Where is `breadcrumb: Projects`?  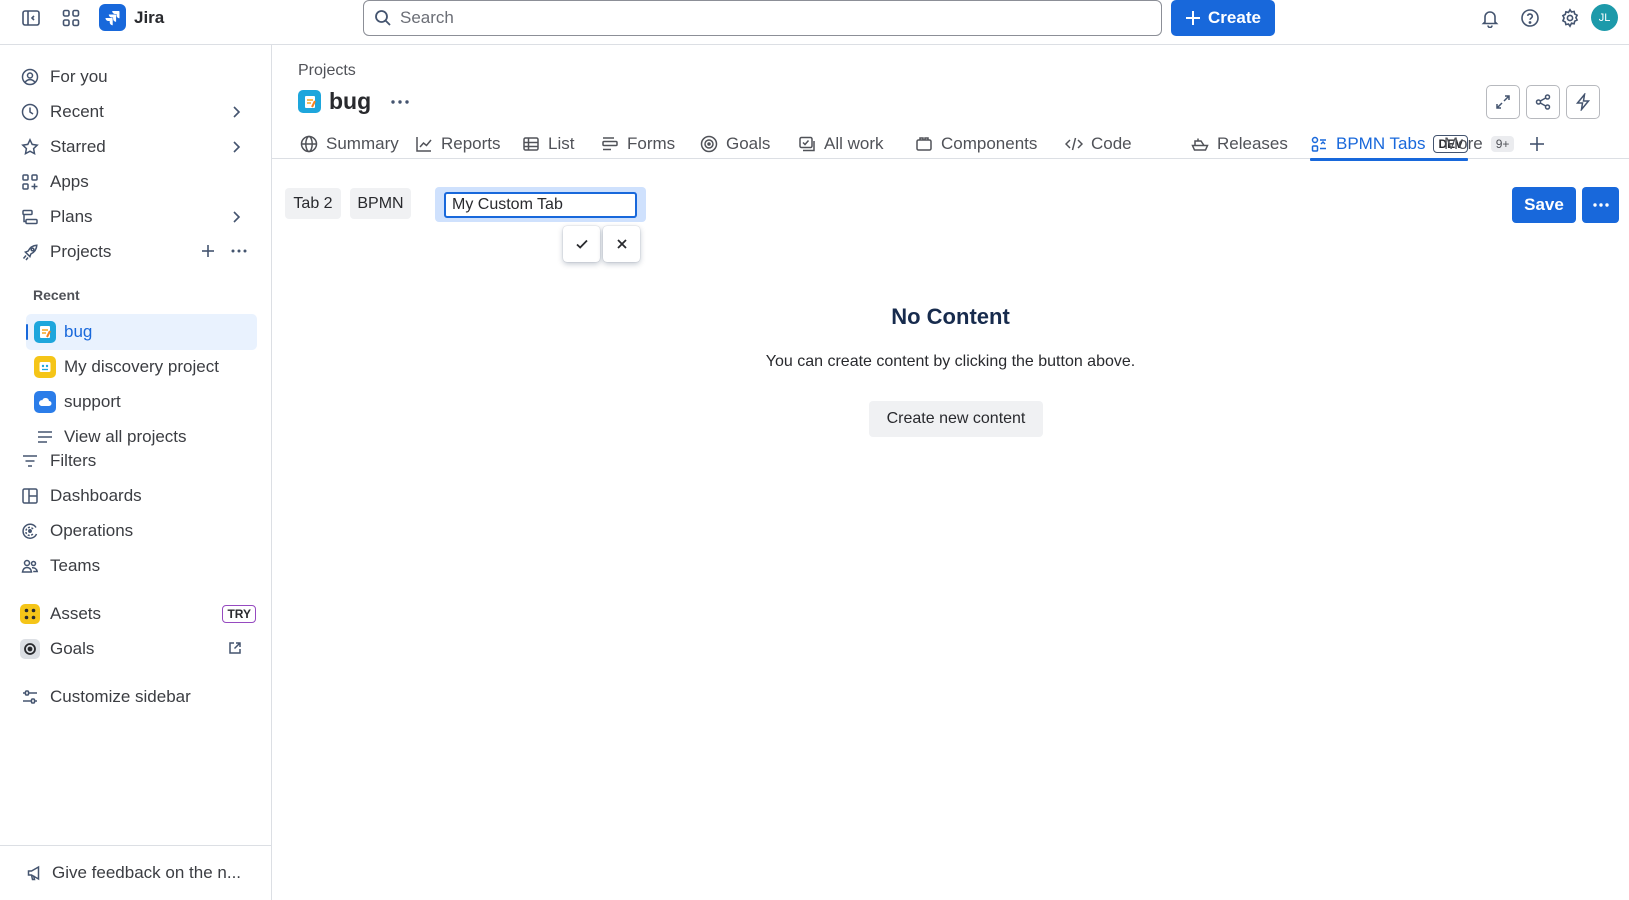
breadcrumb: Projects is located at coordinates (327, 71).